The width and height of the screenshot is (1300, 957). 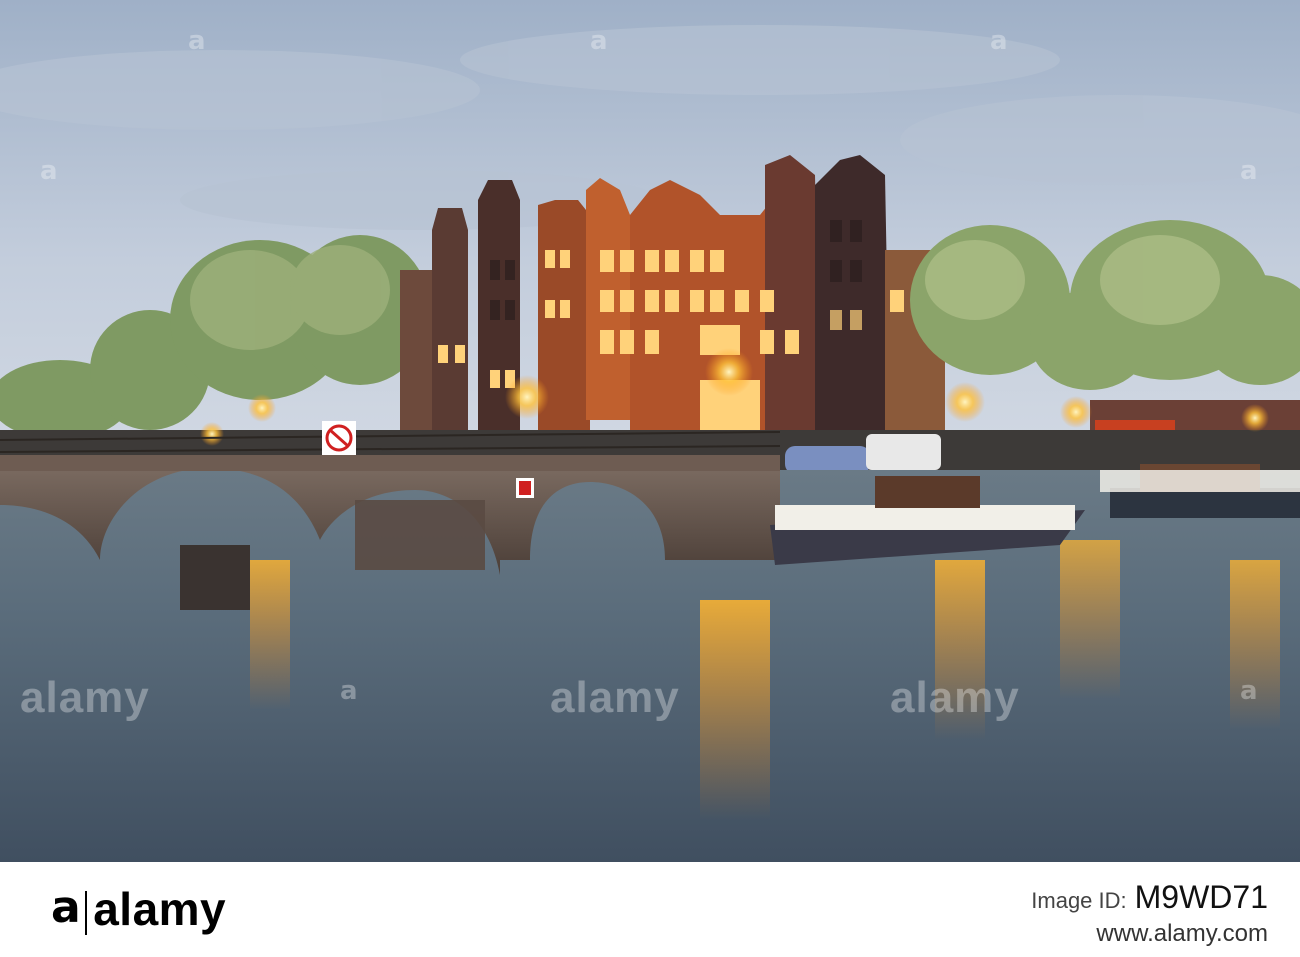 I want to click on image-id-label: Image ID:, so click(x=1079, y=900).